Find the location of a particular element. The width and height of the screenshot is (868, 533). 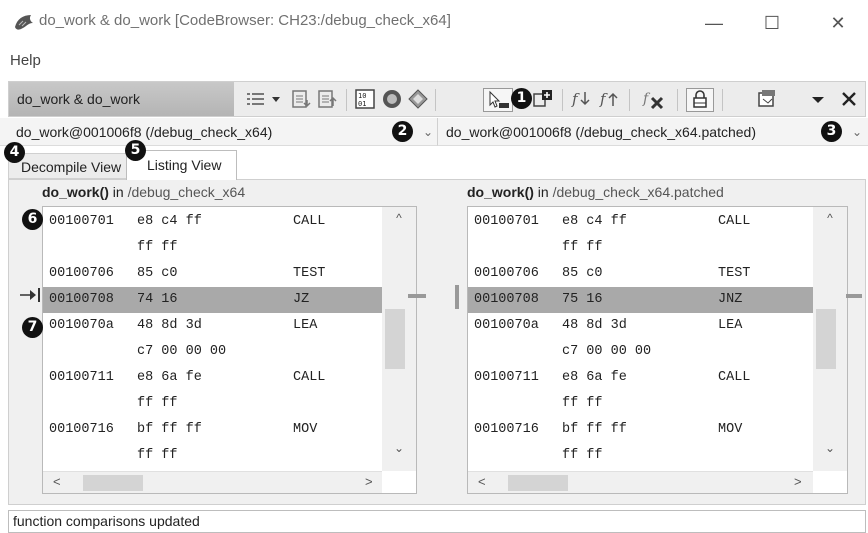

maximize-button: ☐ is located at coordinates (772, 23).